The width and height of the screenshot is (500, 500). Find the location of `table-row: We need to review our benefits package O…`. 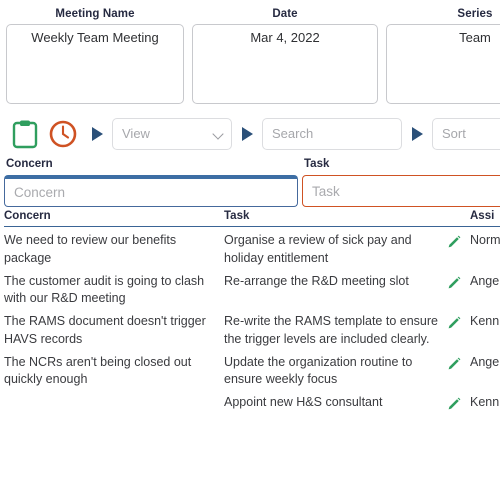

table-row: We need to review our benefits package O… is located at coordinates (252, 247).